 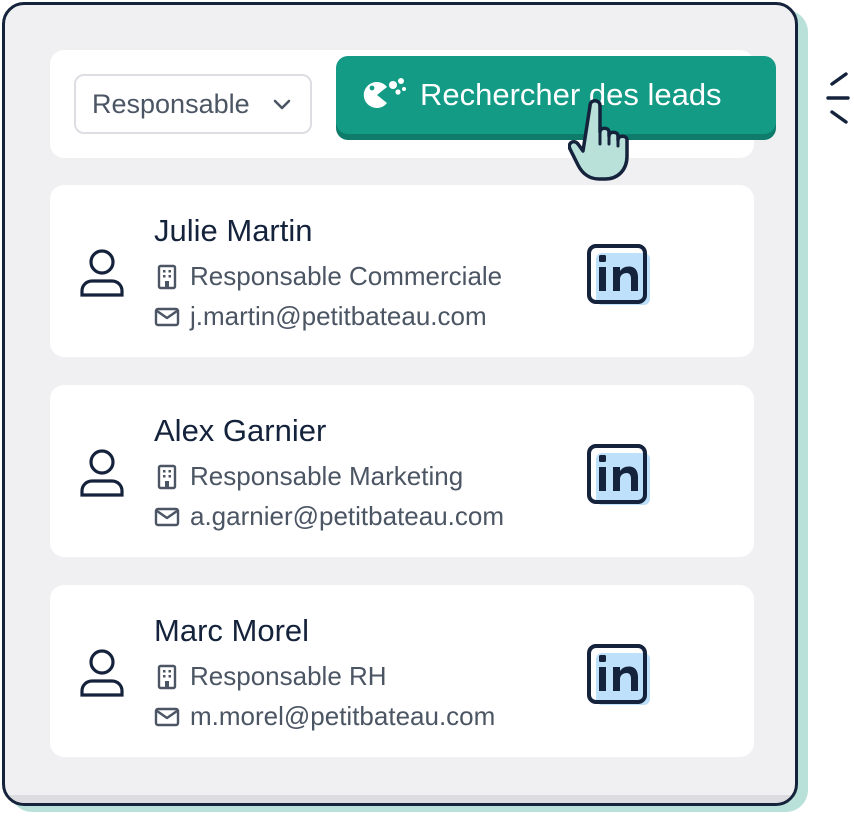 I want to click on role-filter-select: Responsable, so click(x=193, y=104).